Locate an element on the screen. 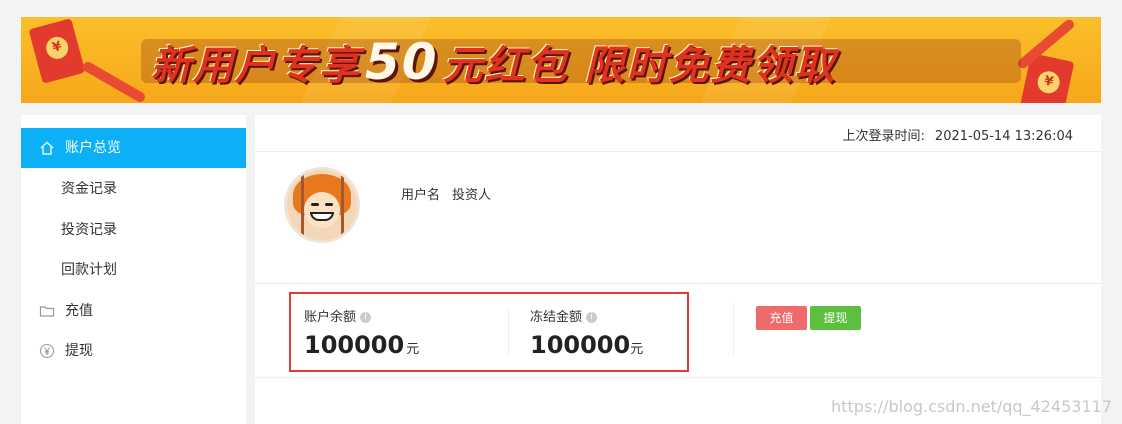 The image size is (1122, 424). withdraw-button: 提现 is located at coordinates (835, 318).